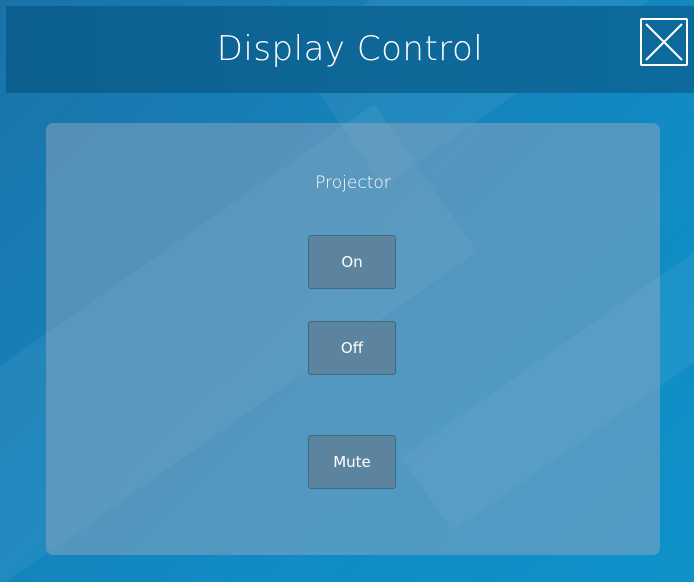 The height and width of the screenshot is (582, 694). What do you see at coordinates (353, 183) in the screenshot?
I see `section-label-projector: Projector` at bounding box center [353, 183].